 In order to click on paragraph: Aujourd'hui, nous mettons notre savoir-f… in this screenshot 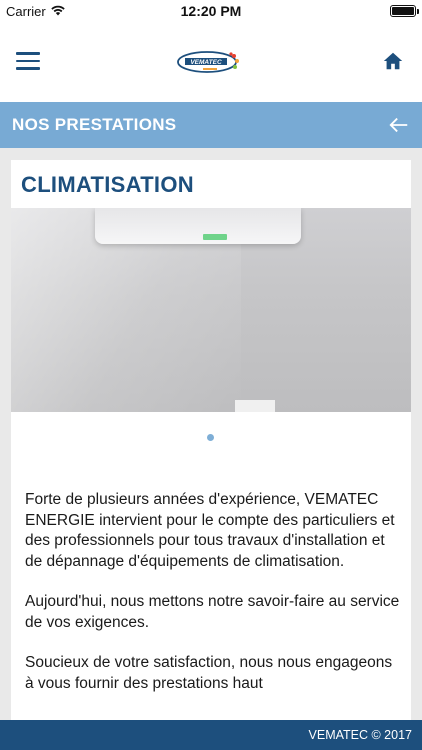, I will do `click(212, 612)`.